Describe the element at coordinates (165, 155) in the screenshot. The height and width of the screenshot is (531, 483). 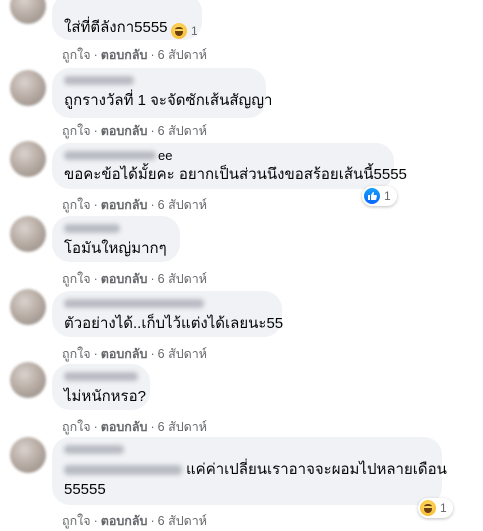
I see `commenter-name-suffix: ee` at that location.